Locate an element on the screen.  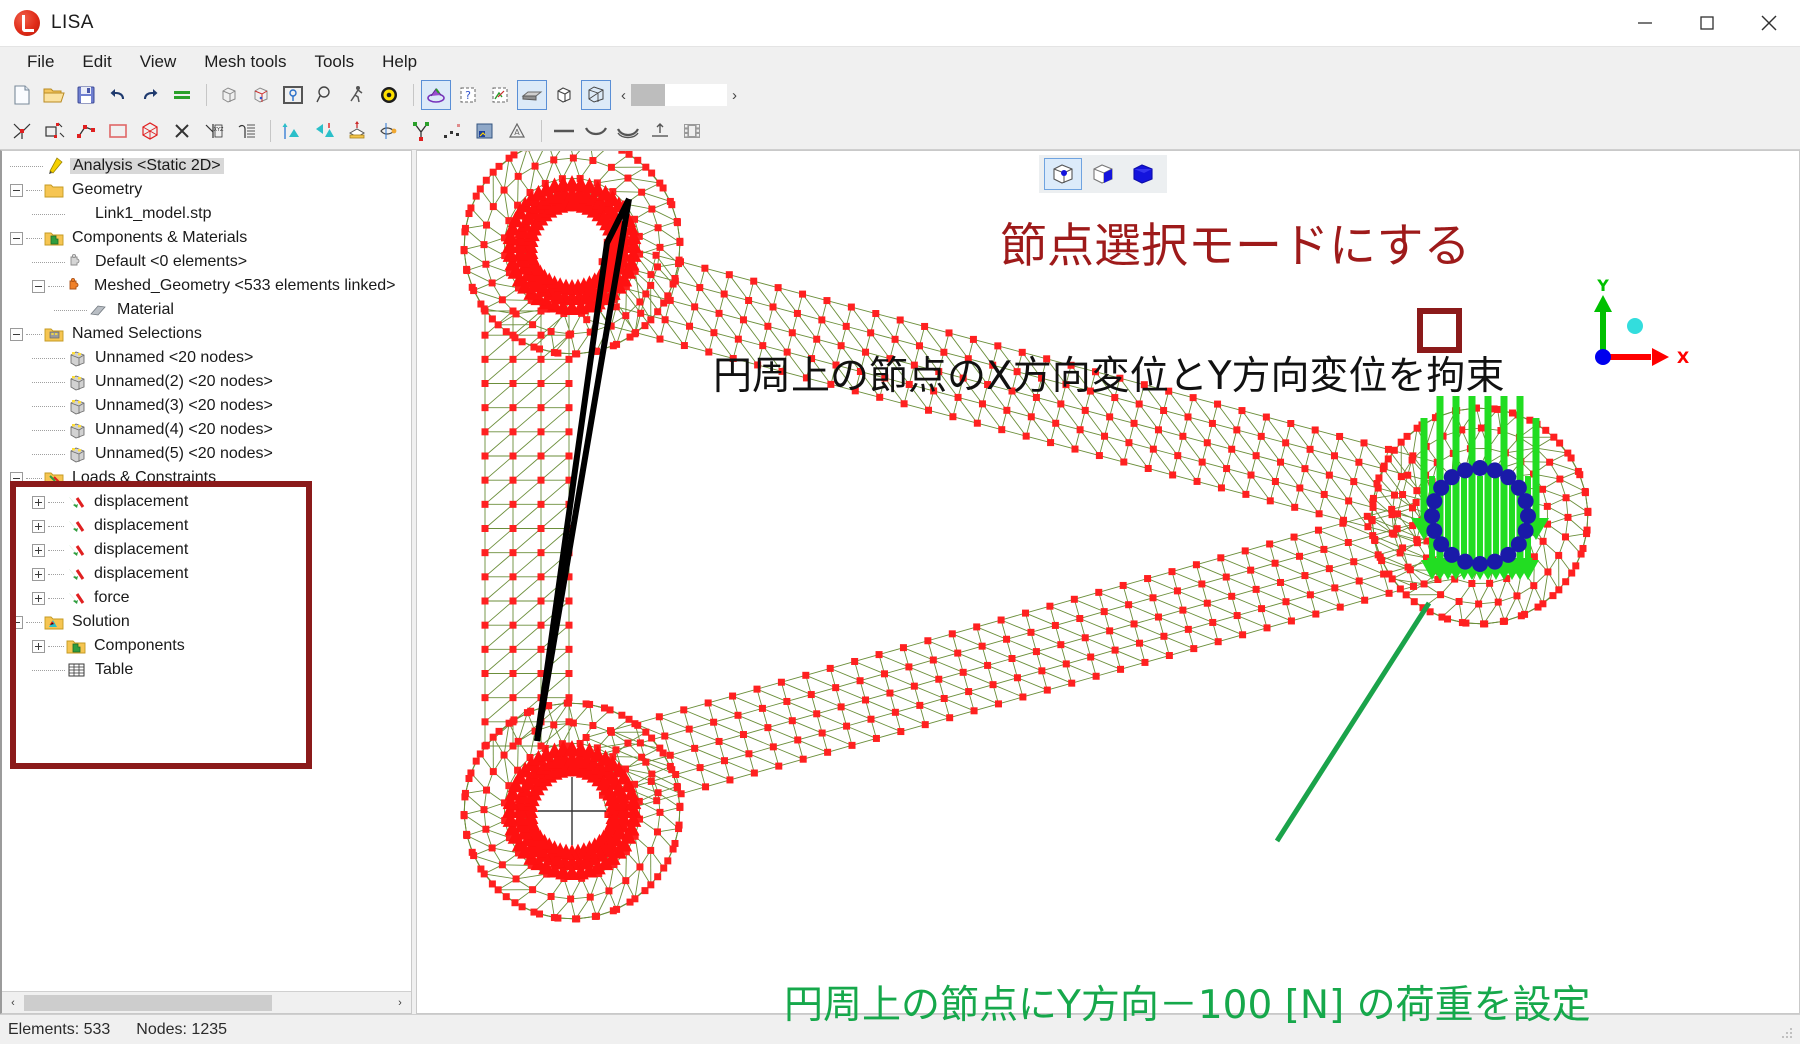
menu-view: View is located at coordinates (158, 62).